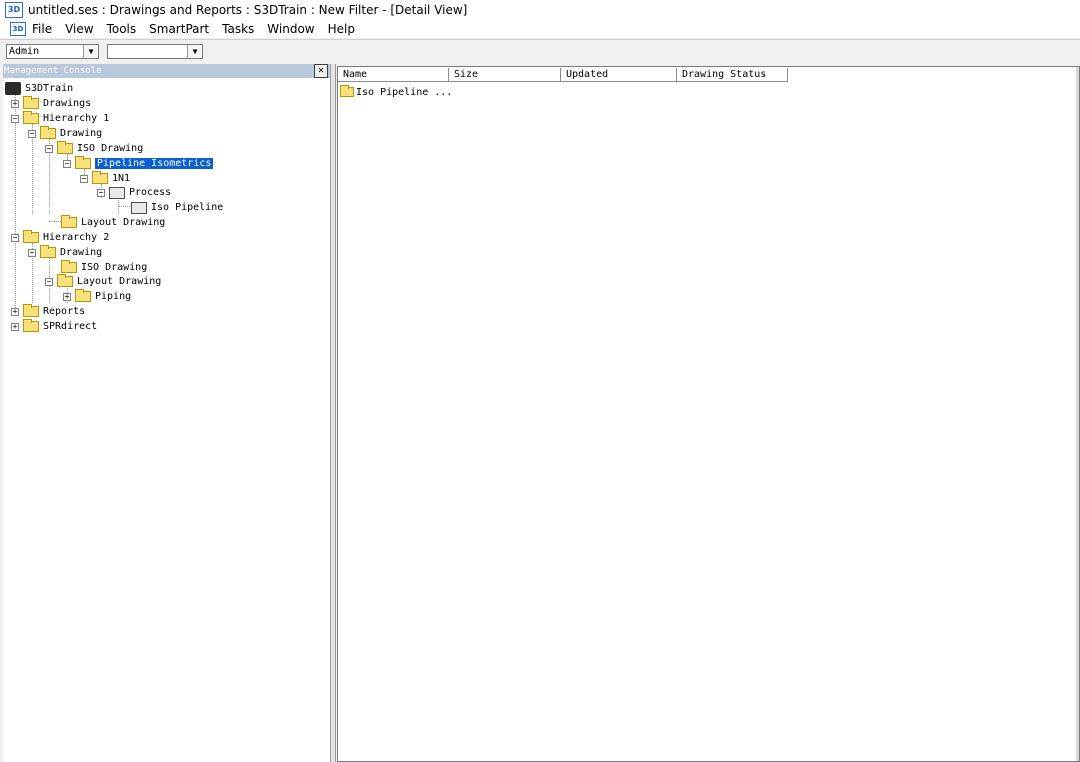 The width and height of the screenshot is (1080, 762). Describe the element at coordinates (70, 326) in the screenshot. I see `tree-node-label: SPRdirect` at that location.